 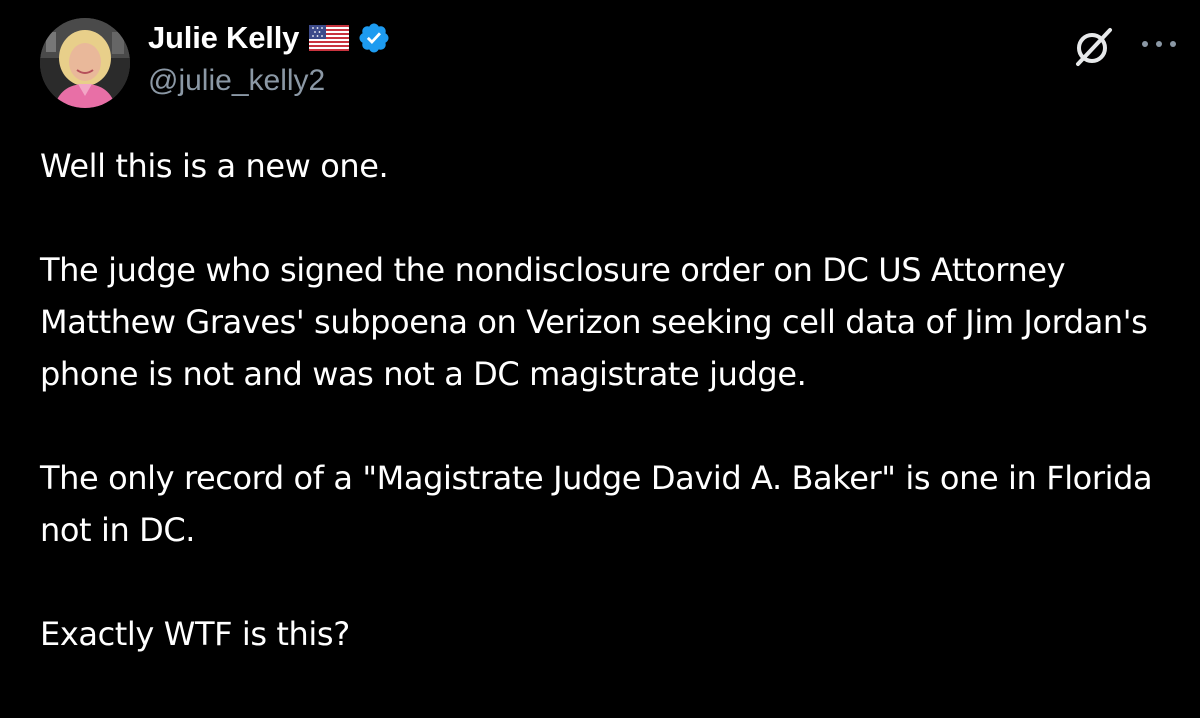 I want to click on avatar, so click(x=85, y=63).